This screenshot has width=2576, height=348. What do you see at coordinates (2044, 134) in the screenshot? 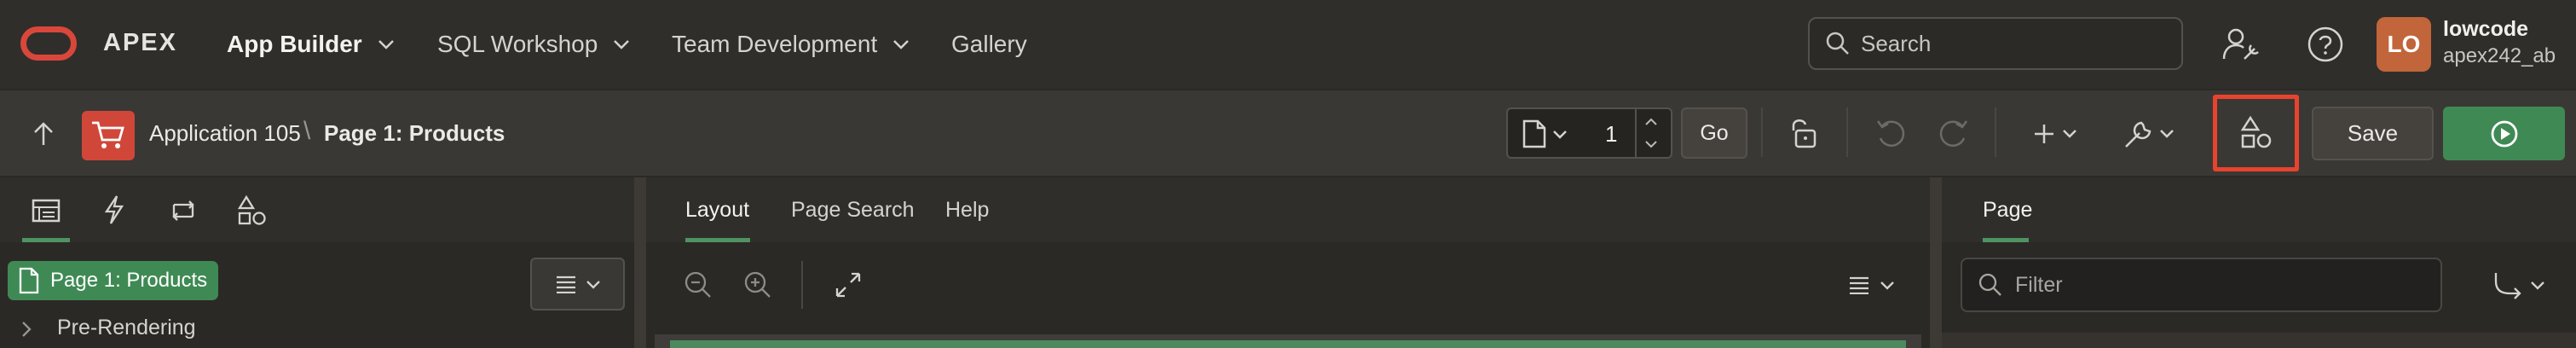
I see `plus-icon` at bounding box center [2044, 134].